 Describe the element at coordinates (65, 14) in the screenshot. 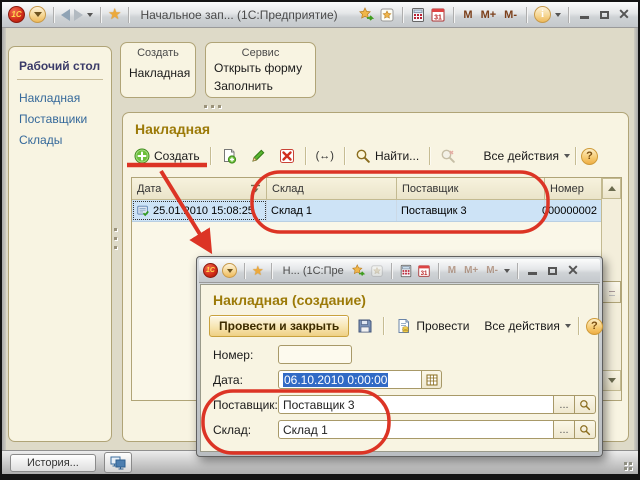

I see `back-icon` at that location.